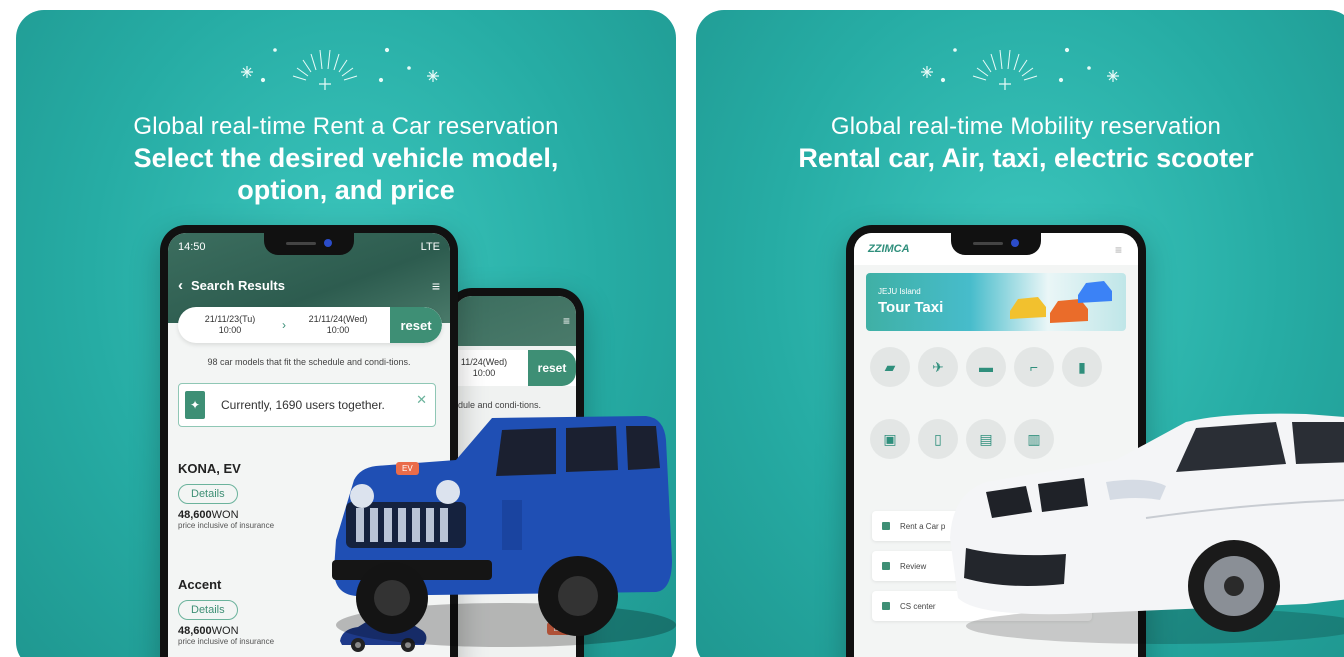 Image resolution: width=1344 pixels, height=657 pixels. Describe the element at coordinates (886, 526) in the screenshot. I see `chart-icon` at that location.